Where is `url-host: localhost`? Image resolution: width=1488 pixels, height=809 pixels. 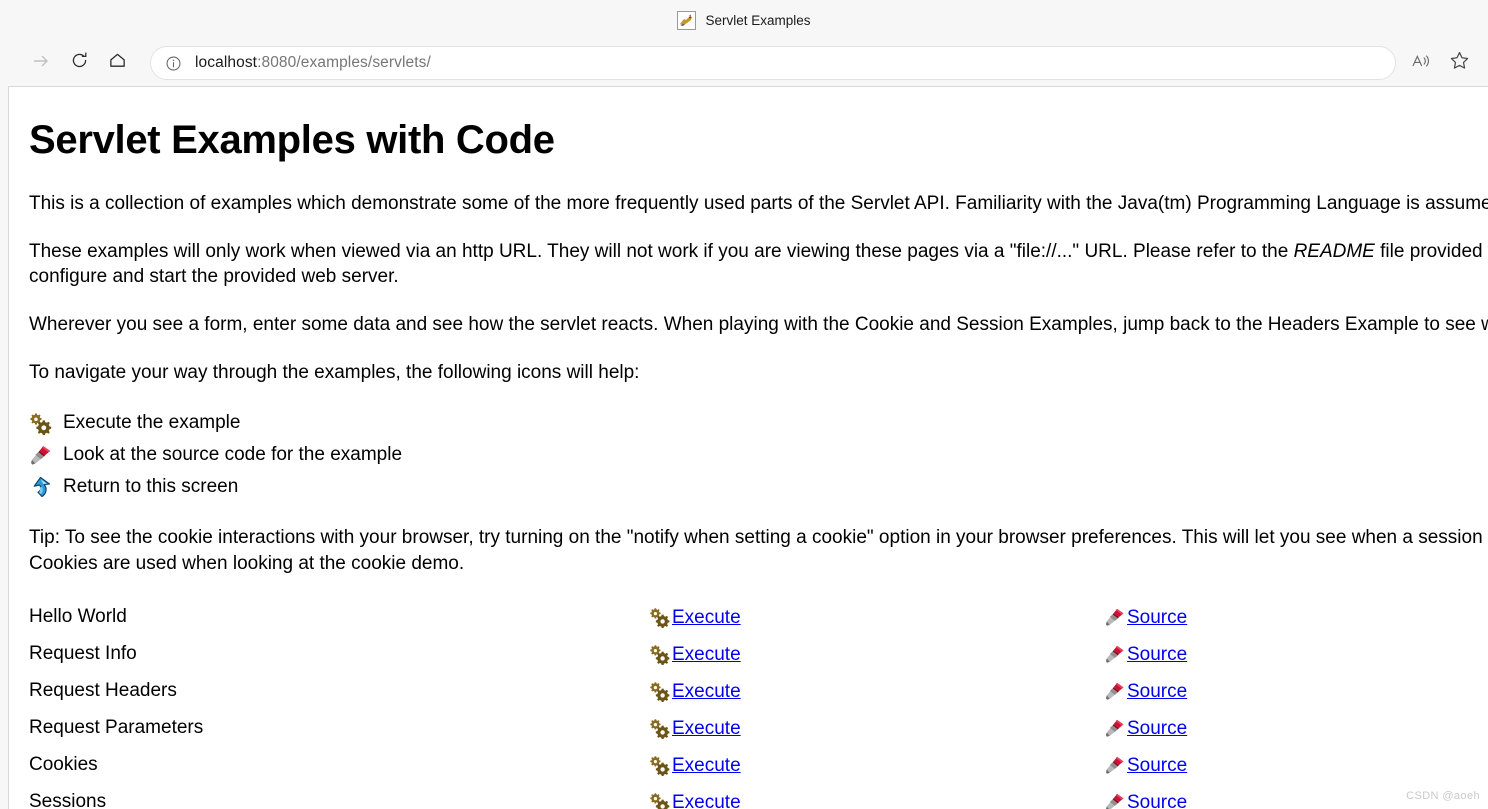 url-host: localhost is located at coordinates (226, 62).